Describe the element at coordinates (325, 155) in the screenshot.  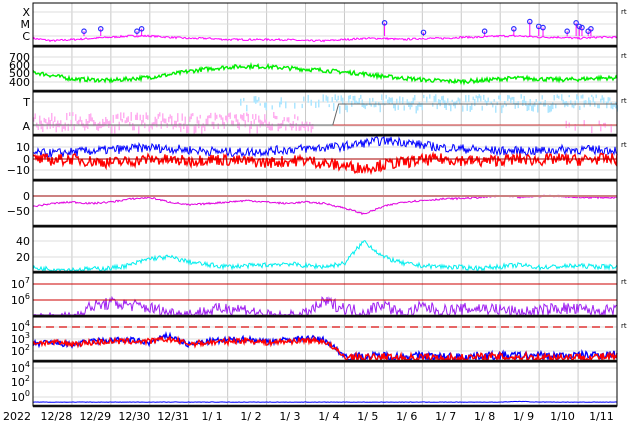
I see `panel-imf_bz` at that location.